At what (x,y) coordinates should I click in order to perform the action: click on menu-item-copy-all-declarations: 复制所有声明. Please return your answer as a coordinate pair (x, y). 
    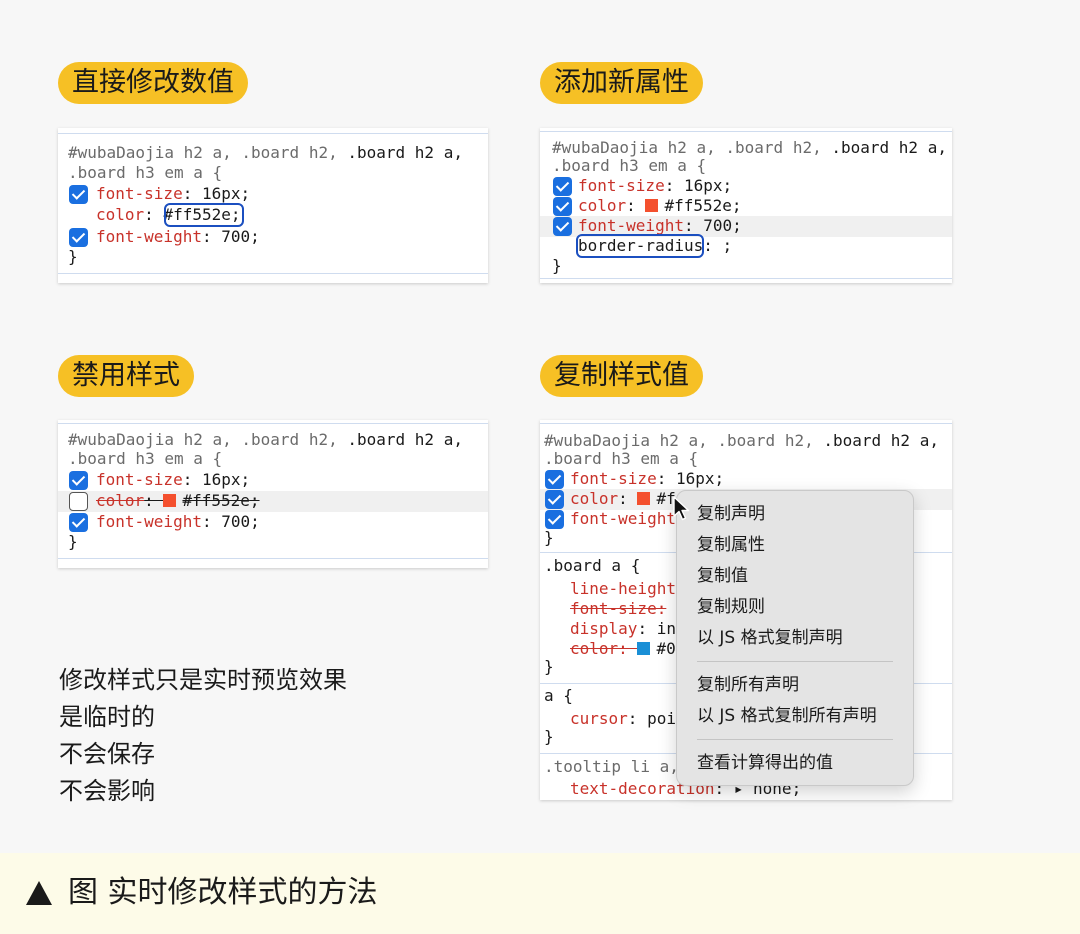
    Looking at the image, I should click on (748, 685).